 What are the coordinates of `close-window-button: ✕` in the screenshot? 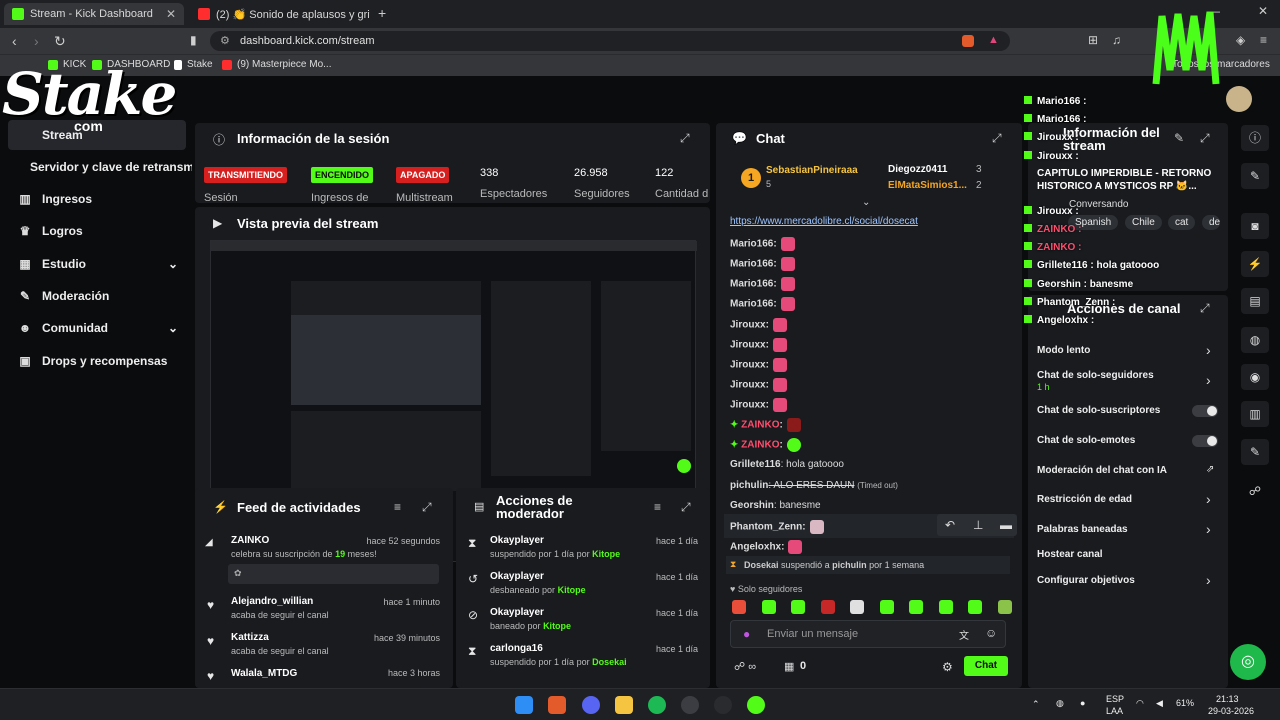 It's located at (1263, 11).